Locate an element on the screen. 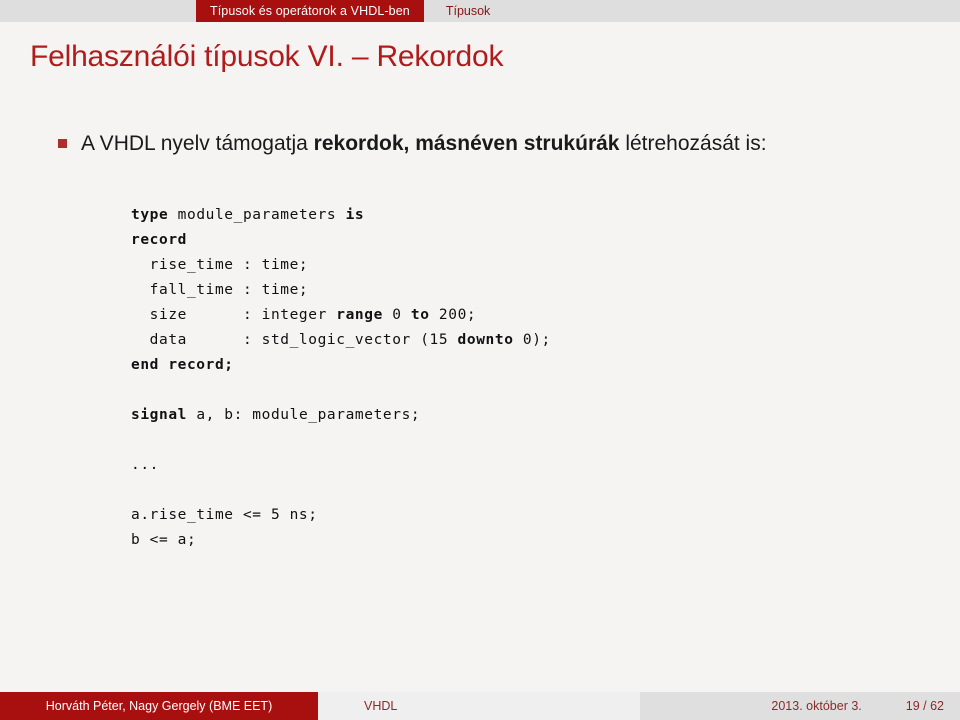 This screenshot has height=720, width=960. code-line: end record; is located at coordinates (545, 365).